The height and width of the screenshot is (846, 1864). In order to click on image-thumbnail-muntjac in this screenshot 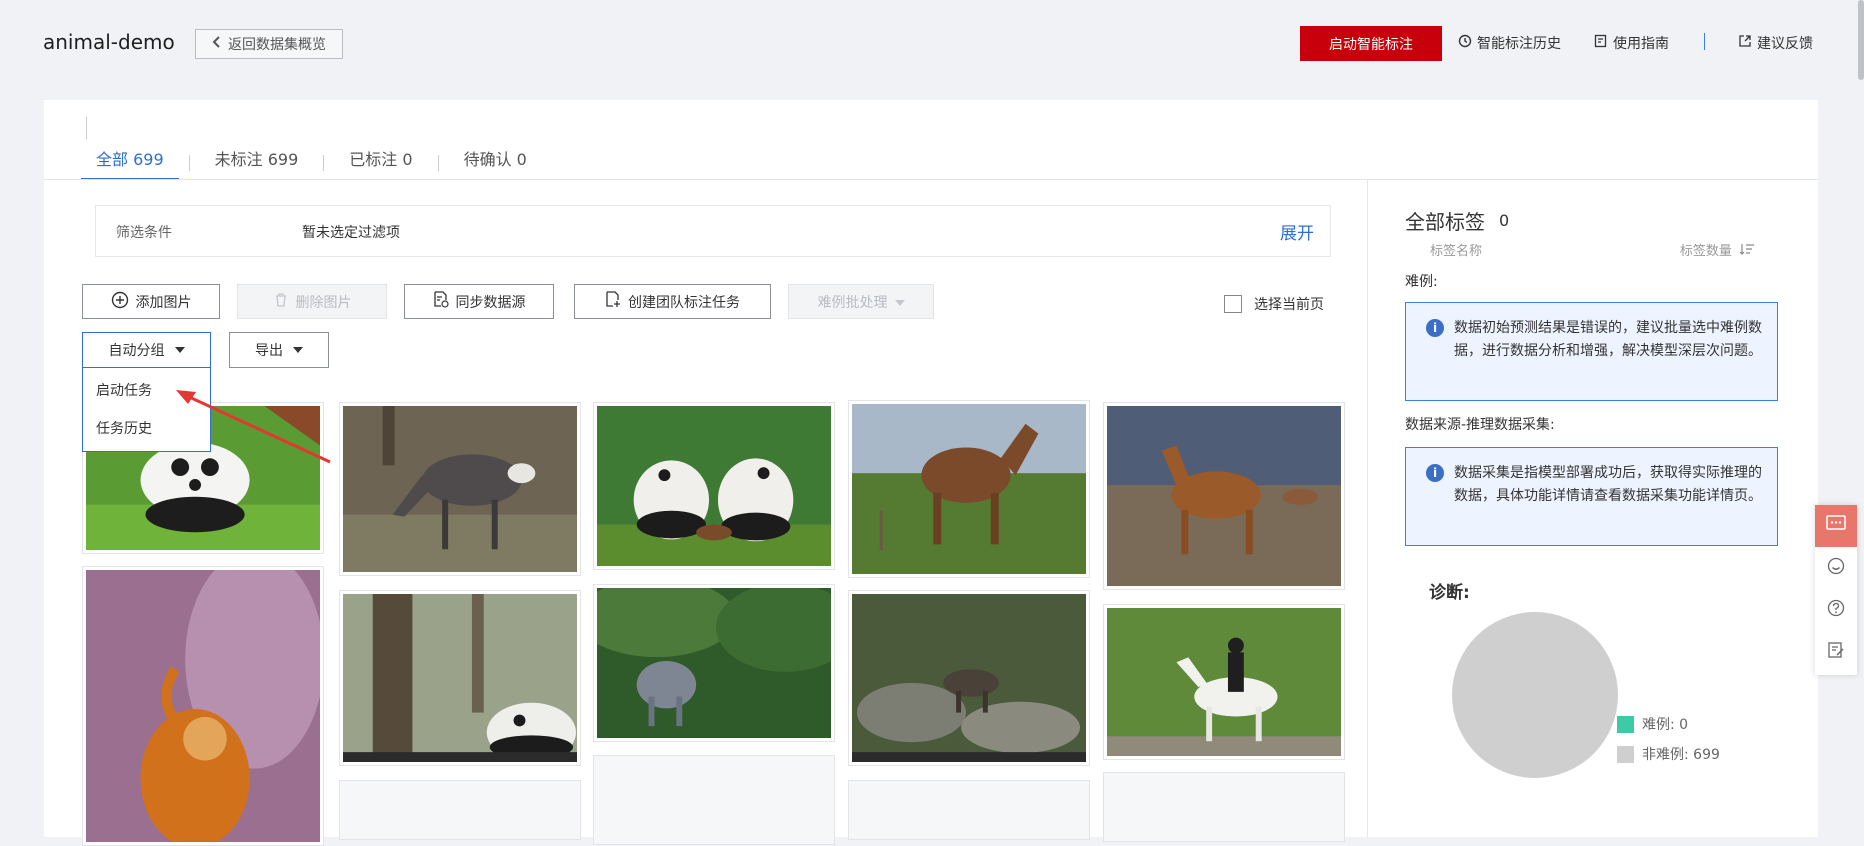, I will do `click(460, 489)`.